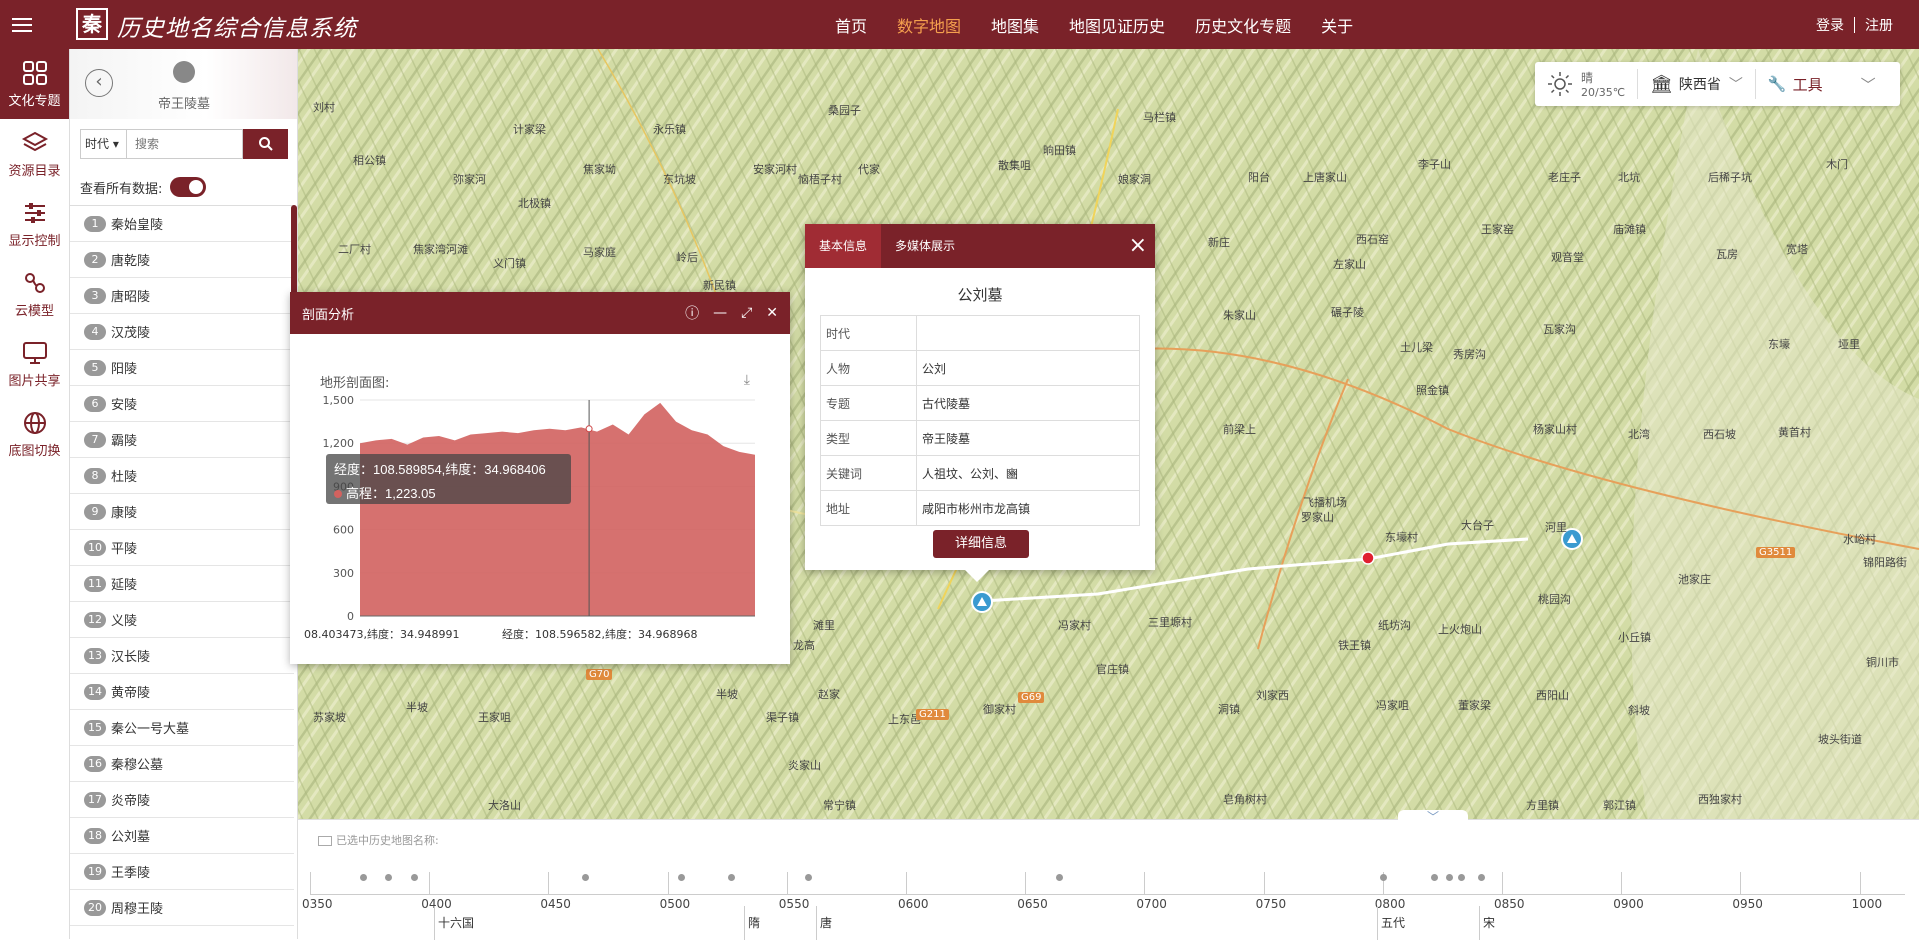  Describe the element at coordinates (1603, 92) in the screenshot. I see `weather-temp: 20/35℃` at that location.